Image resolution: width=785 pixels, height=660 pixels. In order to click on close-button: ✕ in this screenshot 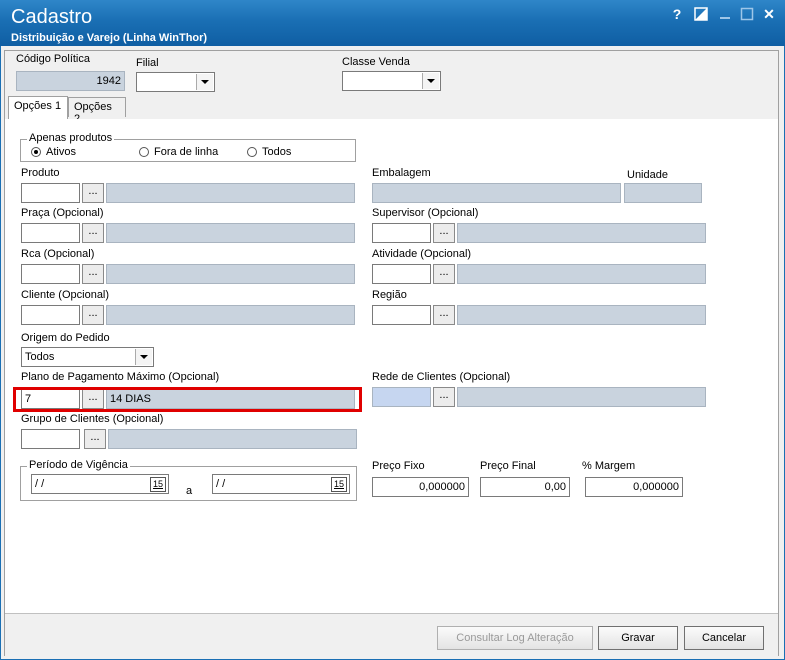, I will do `click(769, 14)`.